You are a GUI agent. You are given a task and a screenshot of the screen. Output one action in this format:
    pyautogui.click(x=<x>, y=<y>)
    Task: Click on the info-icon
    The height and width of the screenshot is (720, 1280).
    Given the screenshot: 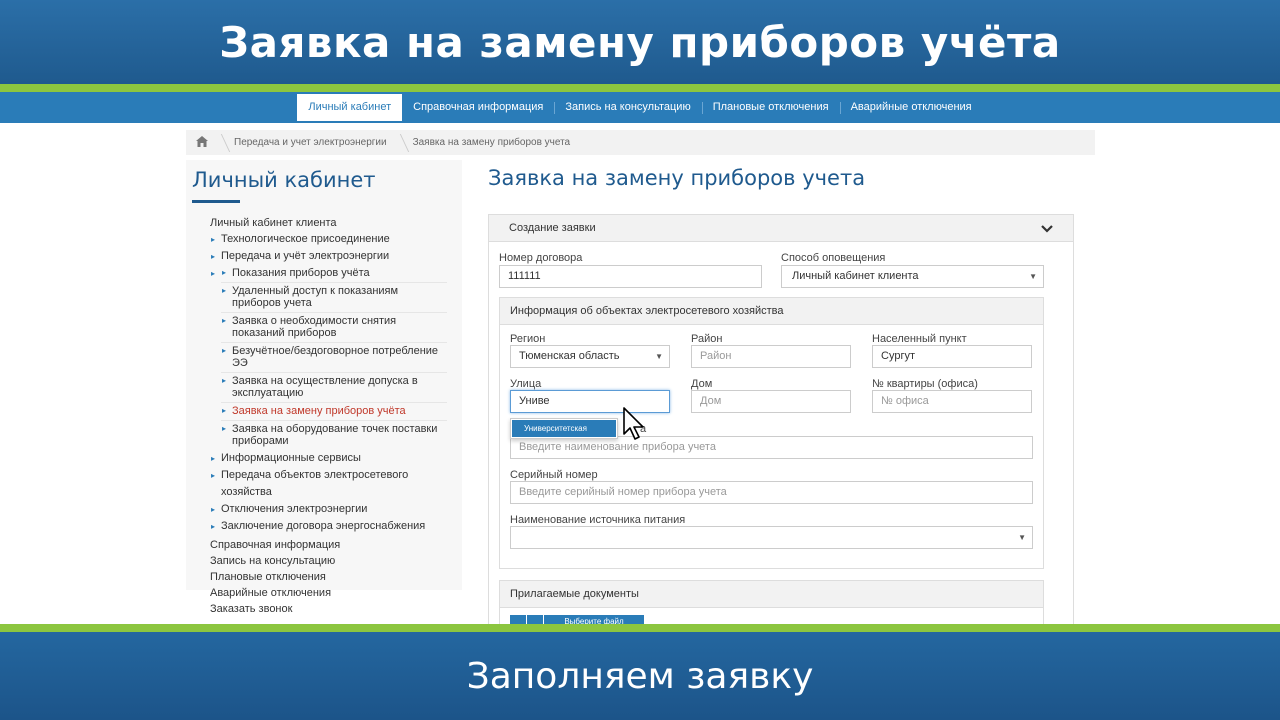 What is the action you would take?
    pyautogui.click(x=535, y=619)
    